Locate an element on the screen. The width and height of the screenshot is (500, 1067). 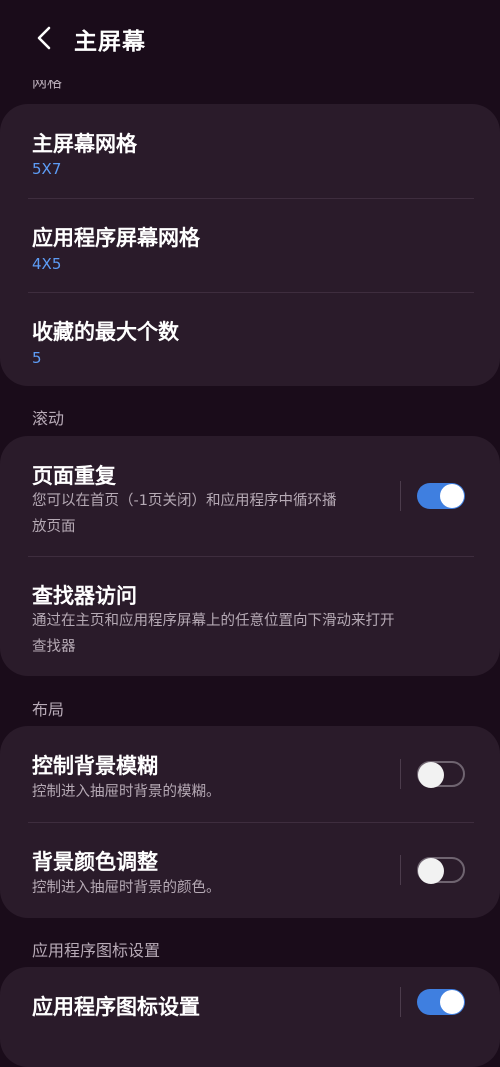
app-icon-settings-card: 应用程序图标设置 is located at coordinates (250, 1017).